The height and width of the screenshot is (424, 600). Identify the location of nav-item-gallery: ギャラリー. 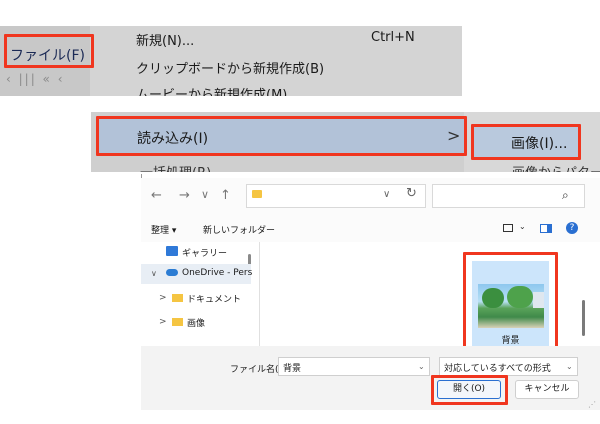
(204, 252).